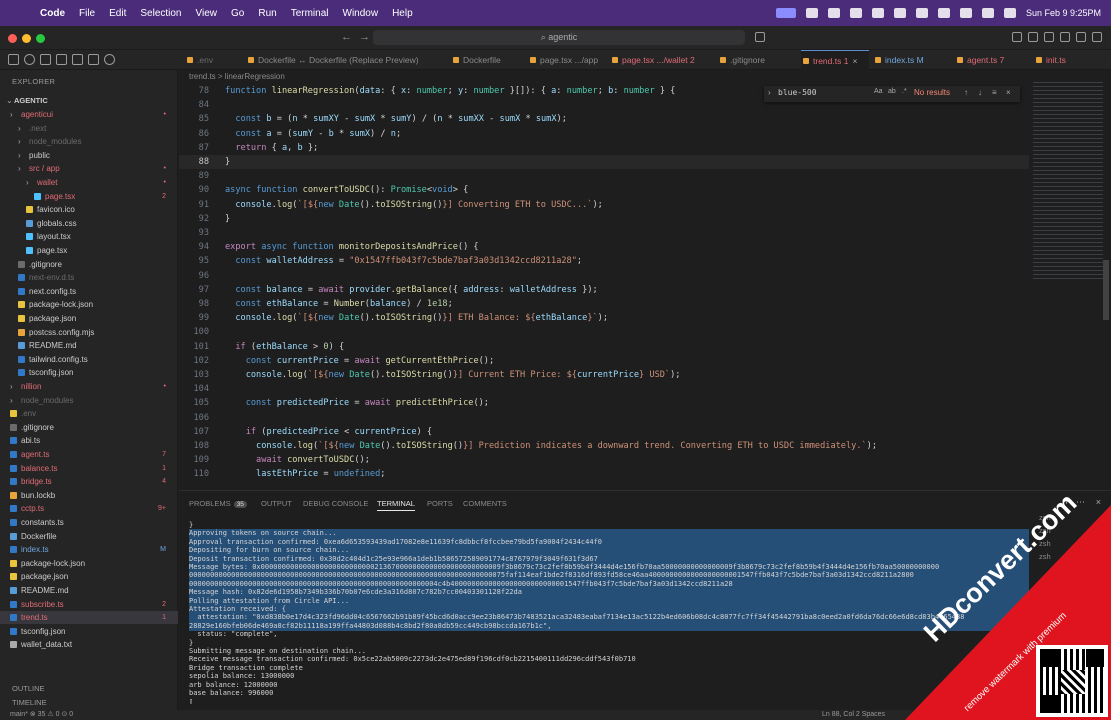  I want to click on tree-folder: › wallet •, so click(89, 182).